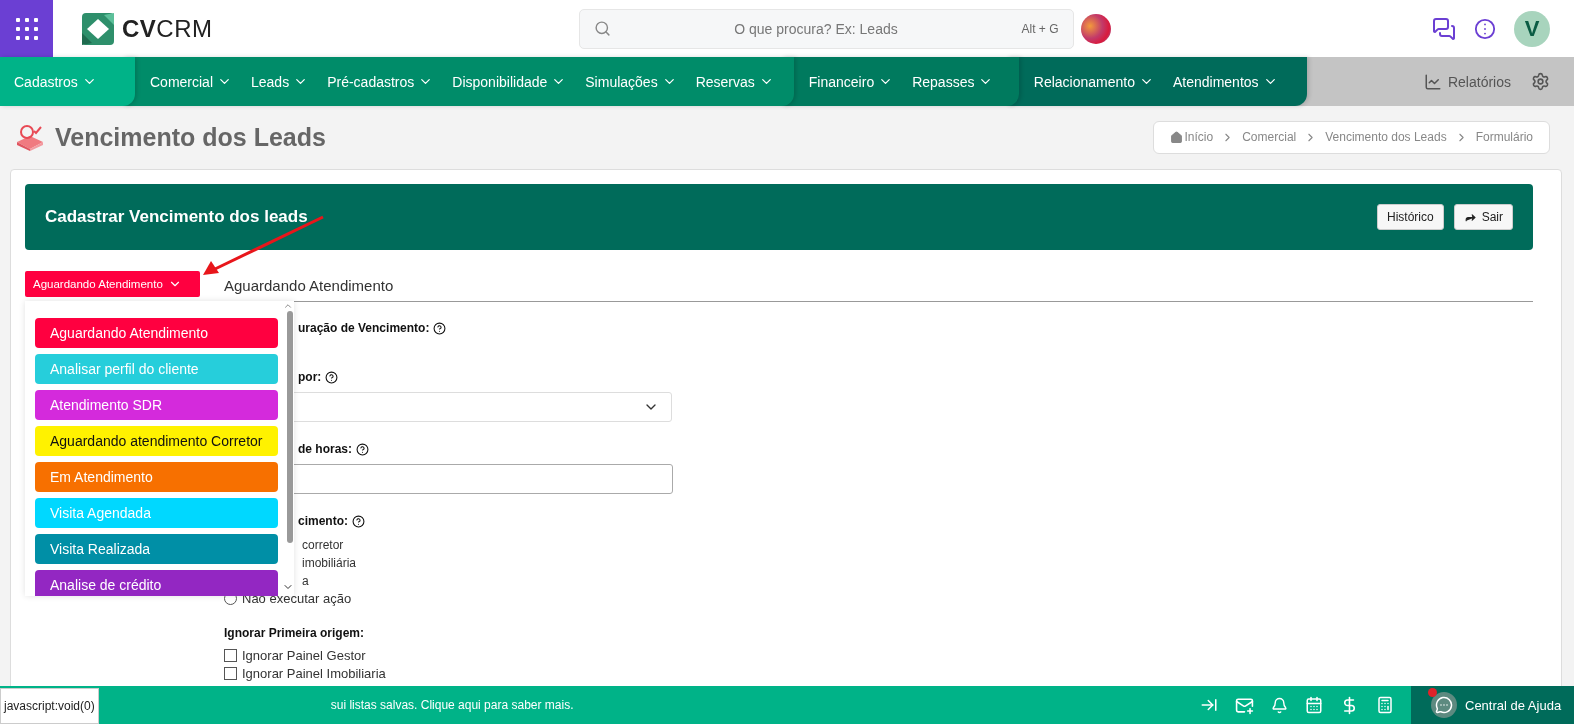 The width and height of the screenshot is (1574, 724). What do you see at coordinates (1191, 137) in the screenshot?
I see `breadcrumb-link: Início` at bounding box center [1191, 137].